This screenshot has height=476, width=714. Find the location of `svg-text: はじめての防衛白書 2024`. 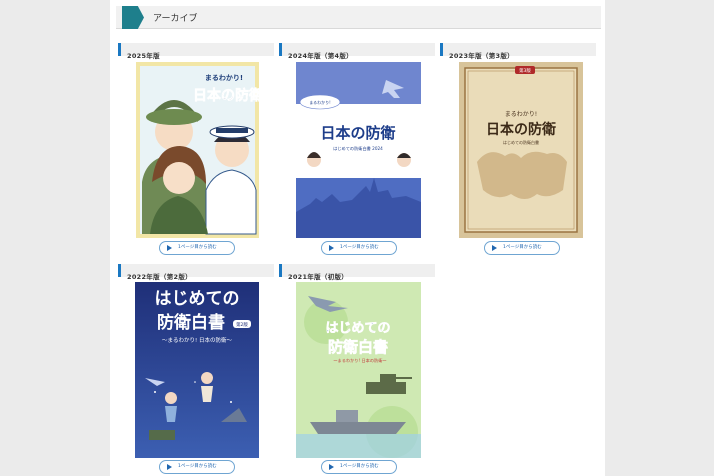

svg-text: はじめての防衛白書 2024 is located at coordinates (358, 148).